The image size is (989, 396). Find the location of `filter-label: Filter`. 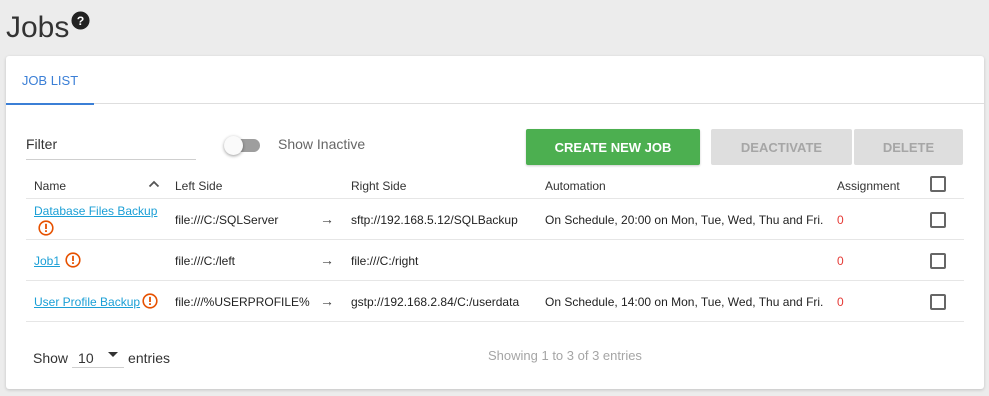

filter-label: Filter is located at coordinates (42, 144).